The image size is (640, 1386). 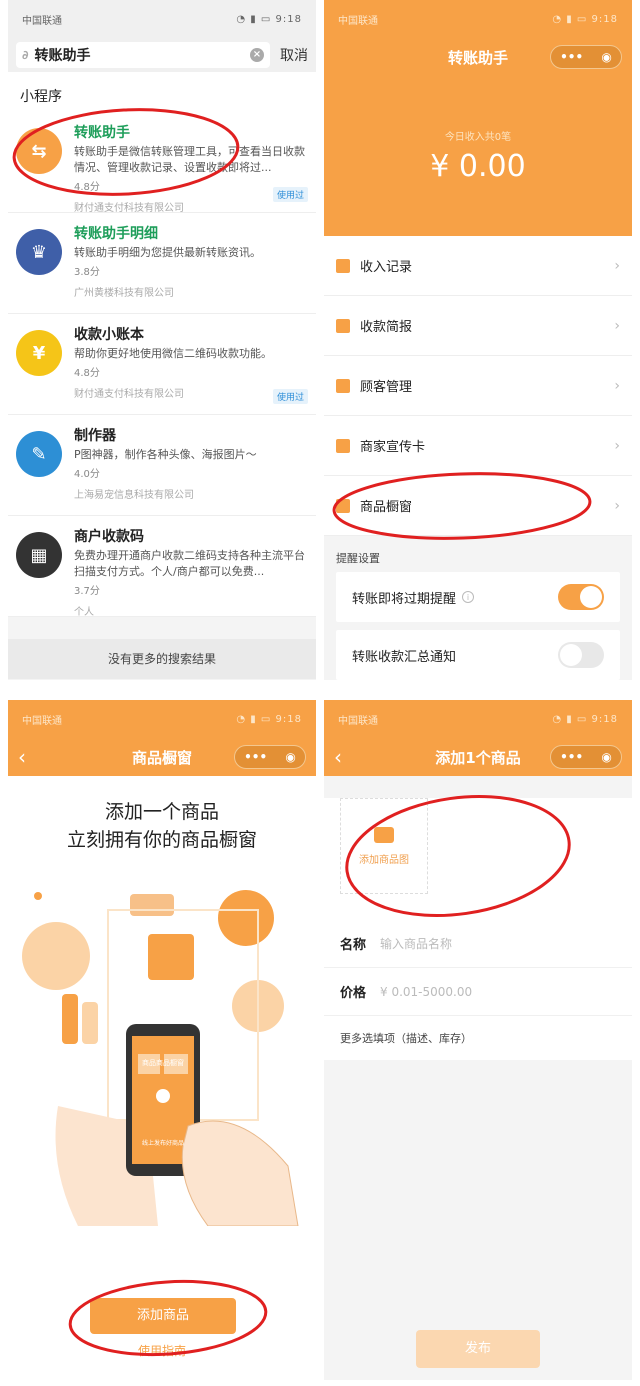 What do you see at coordinates (477, 57) in the screenshot?
I see `page-title: 转账助手` at bounding box center [477, 57].